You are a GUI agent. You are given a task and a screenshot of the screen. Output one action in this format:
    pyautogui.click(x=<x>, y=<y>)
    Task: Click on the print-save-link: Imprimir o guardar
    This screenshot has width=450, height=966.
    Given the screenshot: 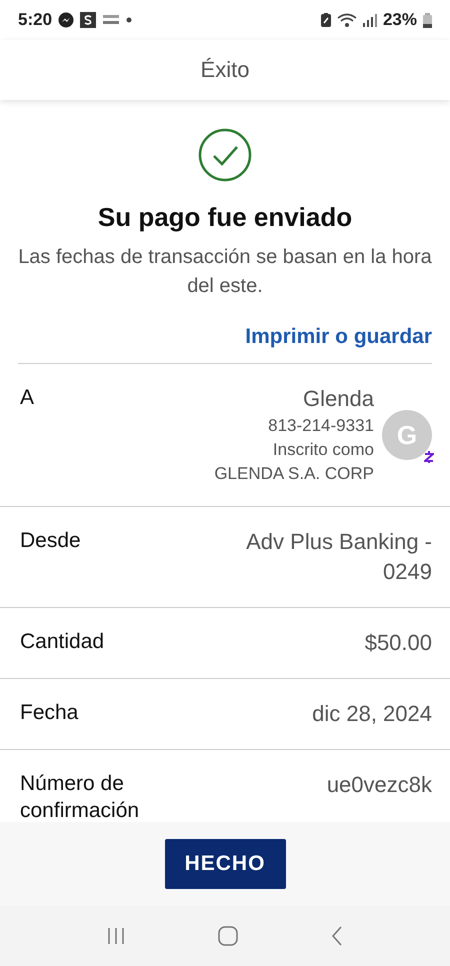 What is the action you would take?
    pyautogui.click(x=338, y=337)
    